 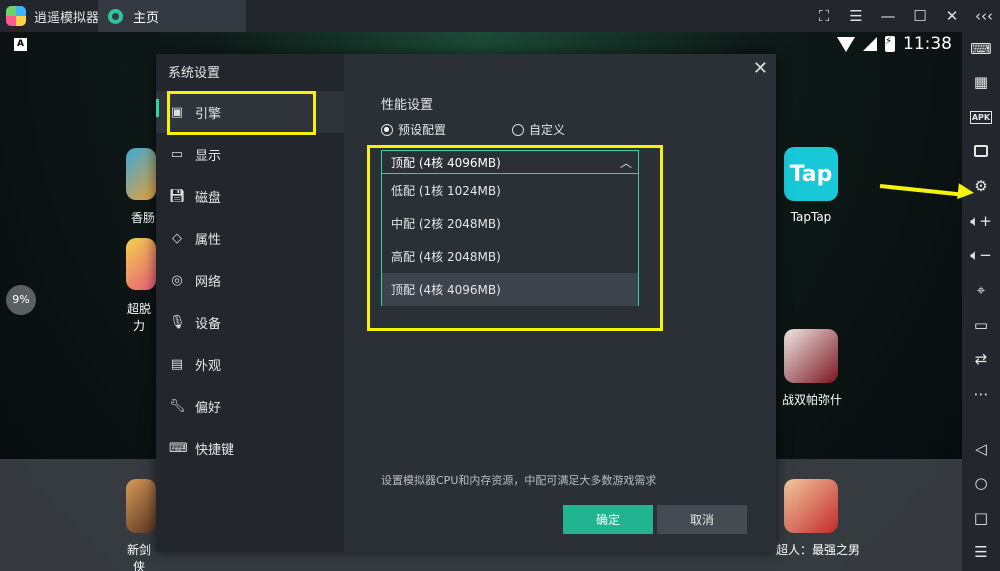 I want to click on clock: 11:38, so click(x=927, y=44).